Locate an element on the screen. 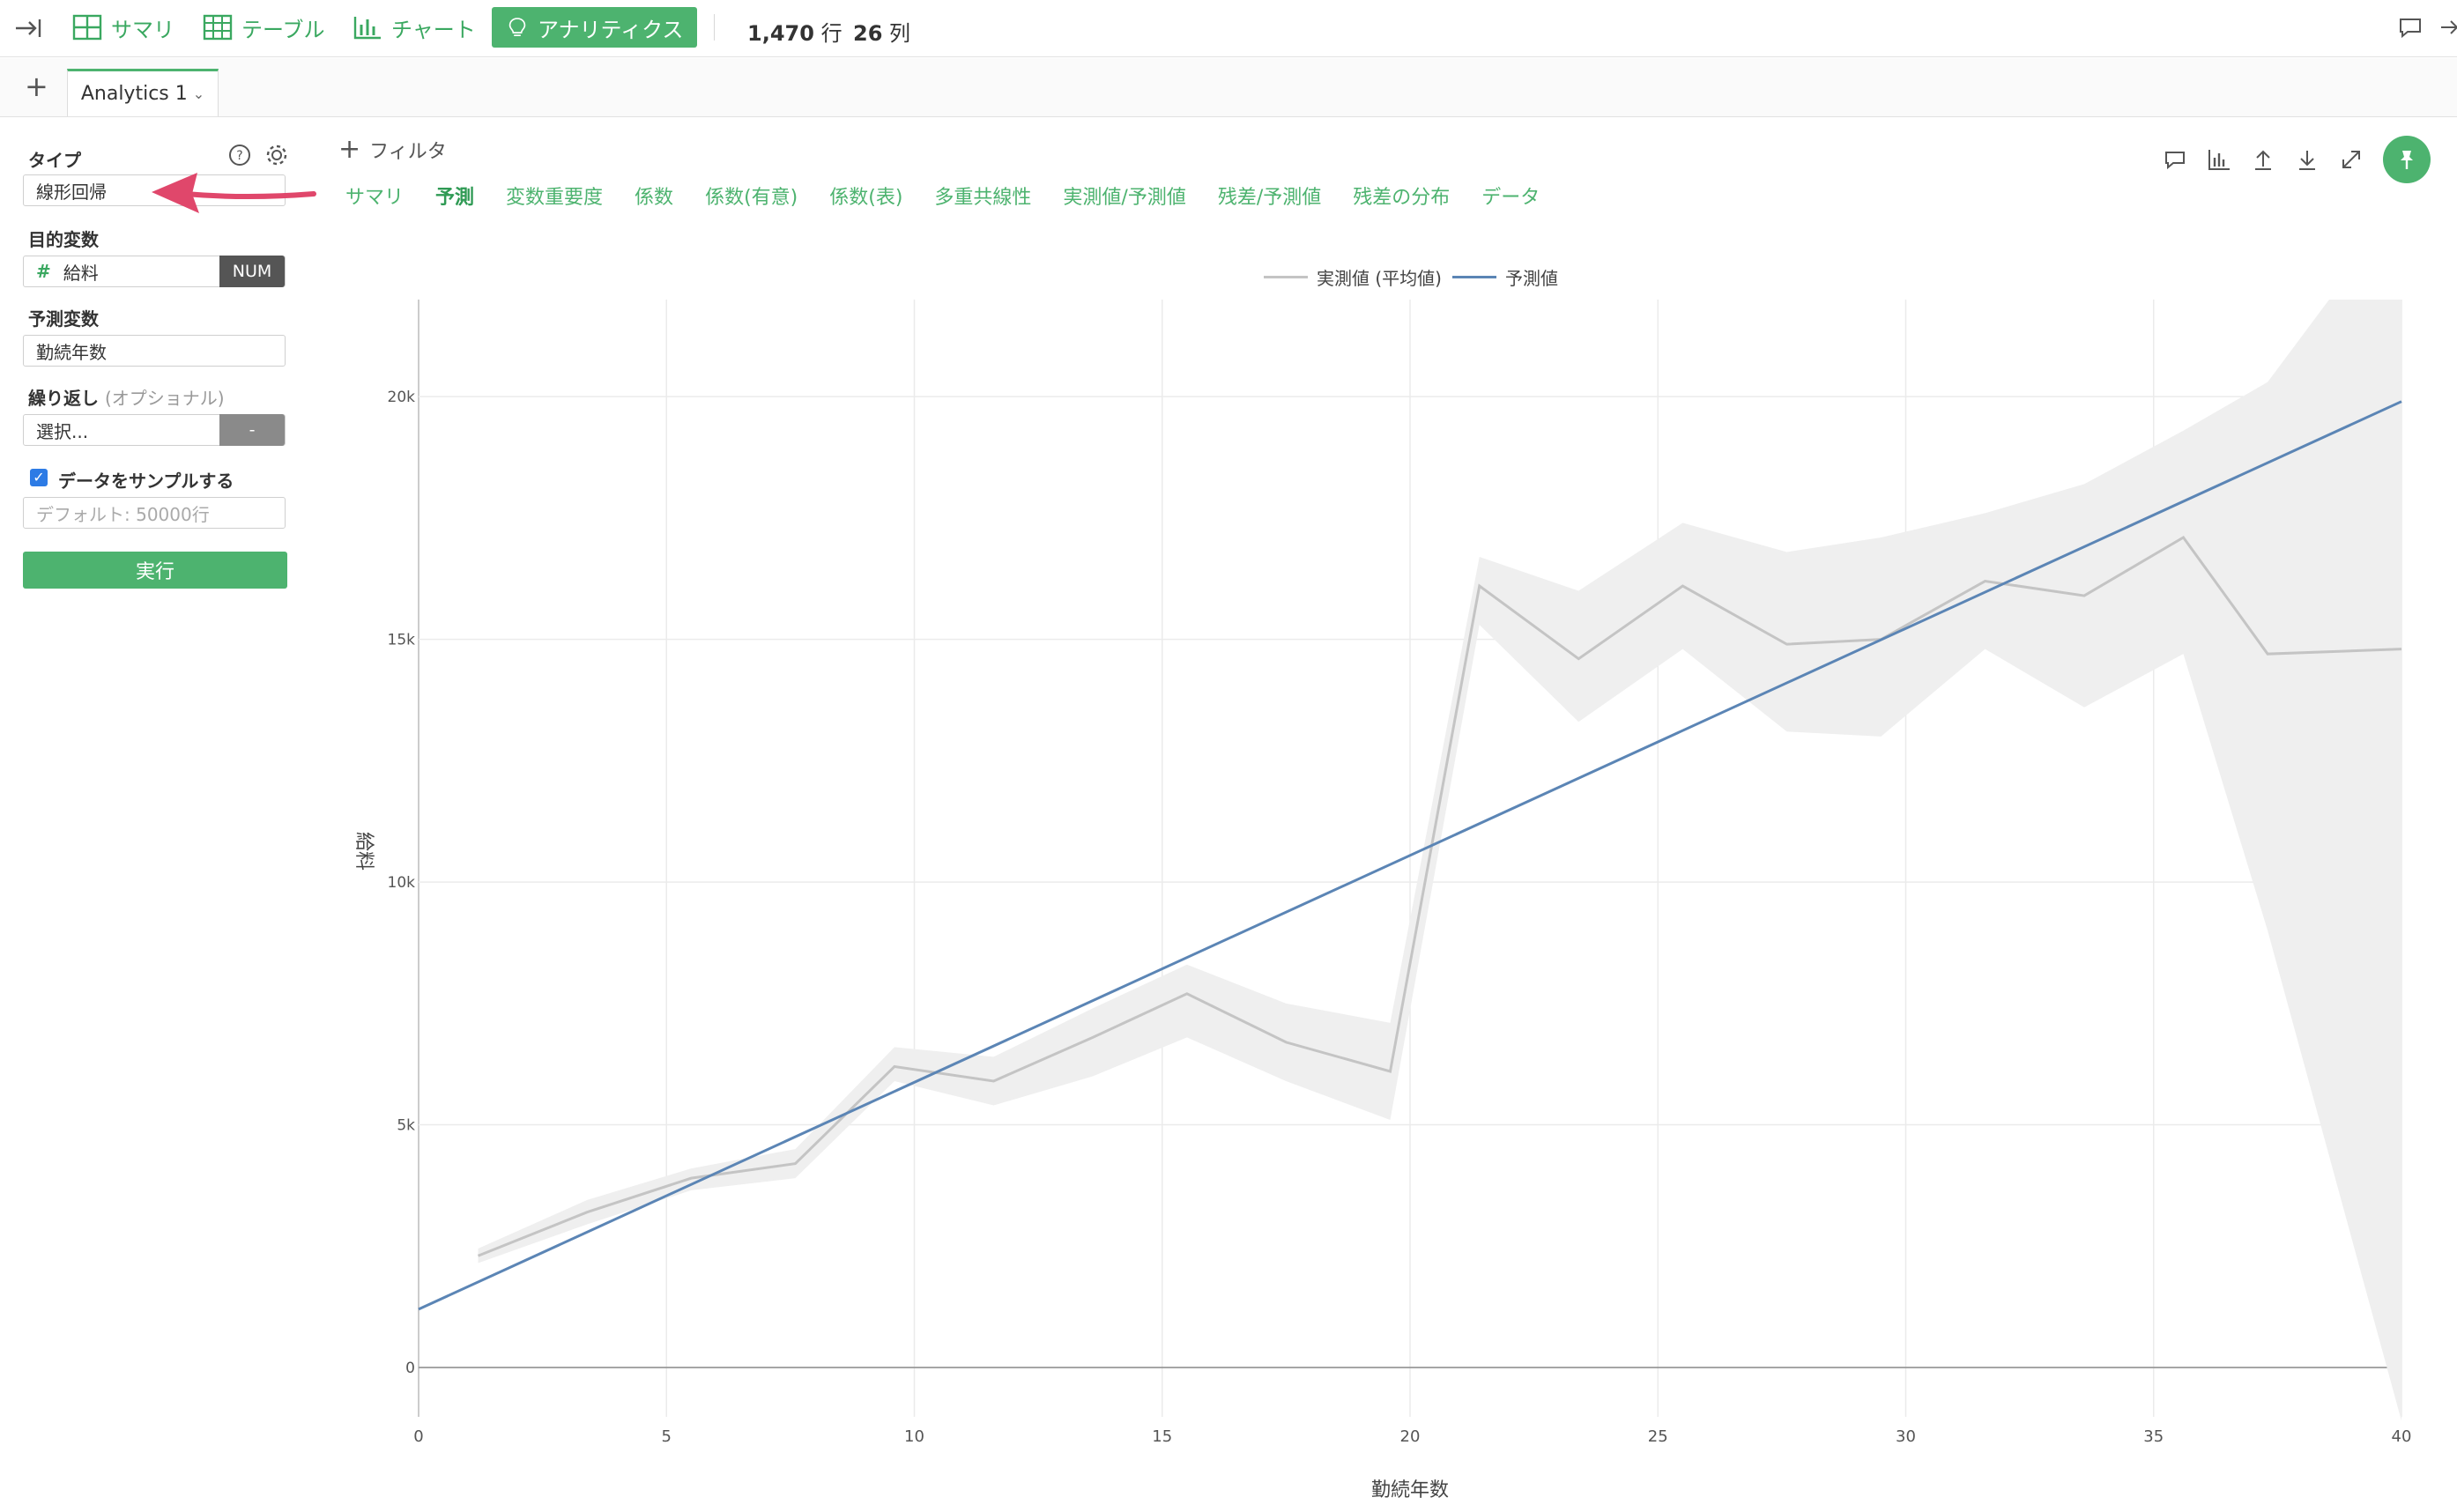  analytics-view-button: アナリティクス is located at coordinates (595, 27).